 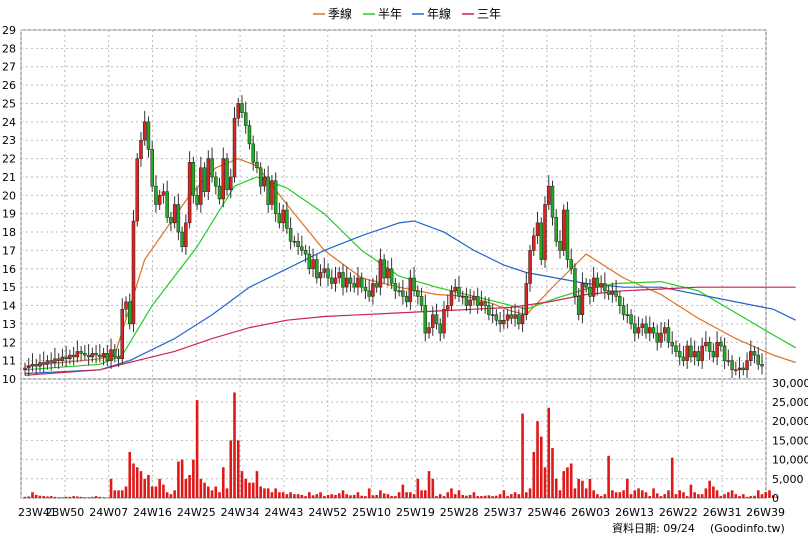 What do you see at coordinates (790, 421) in the screenshot?
I see `volume-tick-label: 20,000` at bounding box center [790, 421].